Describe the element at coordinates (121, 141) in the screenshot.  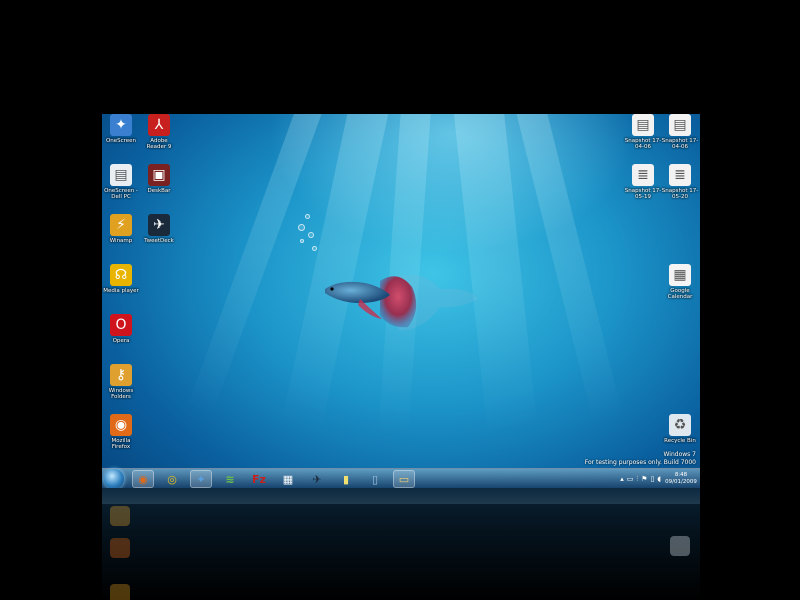
I see `desktop-icon-label: OneScreen` at that location.